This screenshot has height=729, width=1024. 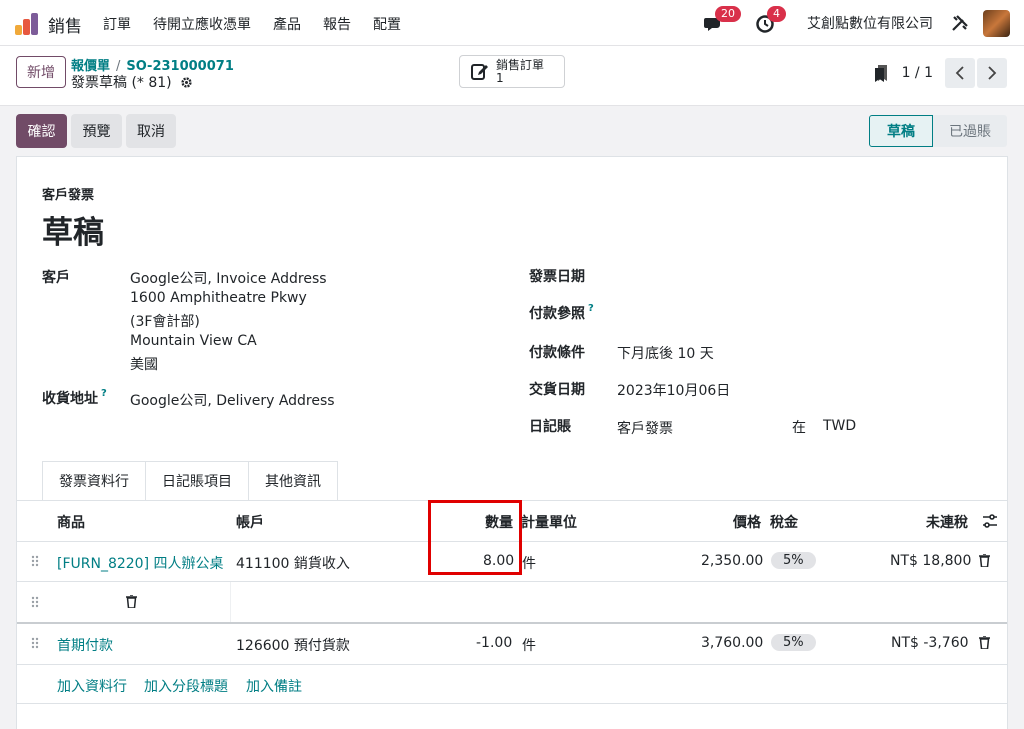 What do you see at coordinates (387, 24) in the screenshot?
I see `menu-configuration: 配置` at bounding box center [387, 24].